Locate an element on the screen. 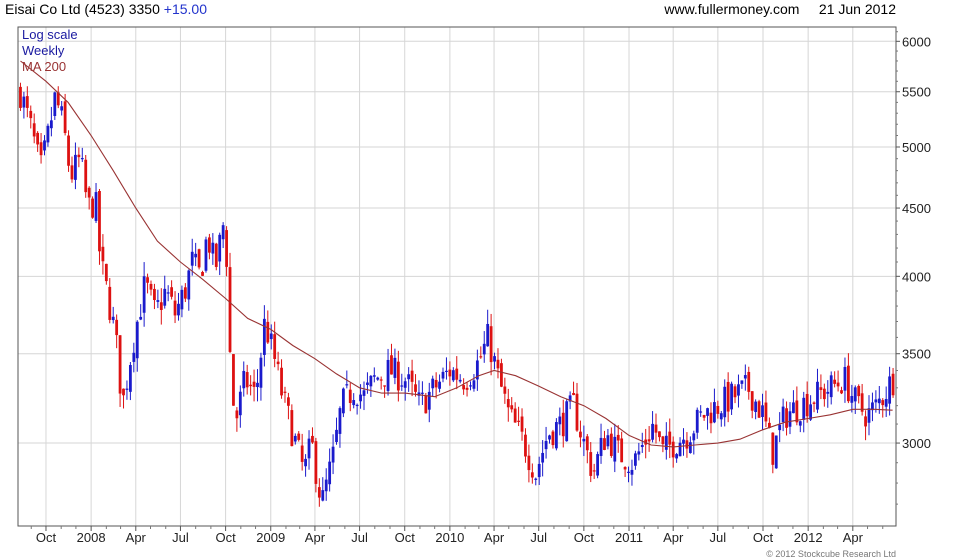  copyright-note: © 2012 Stockcube Research Ltd is located at coordinates (831, 554).